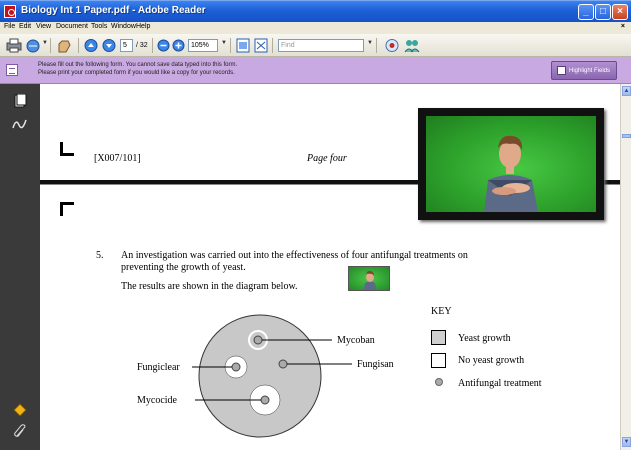  Describe the element at coordinates (100, 255) in the screenshot. I see `question-number: 5.` at that location.